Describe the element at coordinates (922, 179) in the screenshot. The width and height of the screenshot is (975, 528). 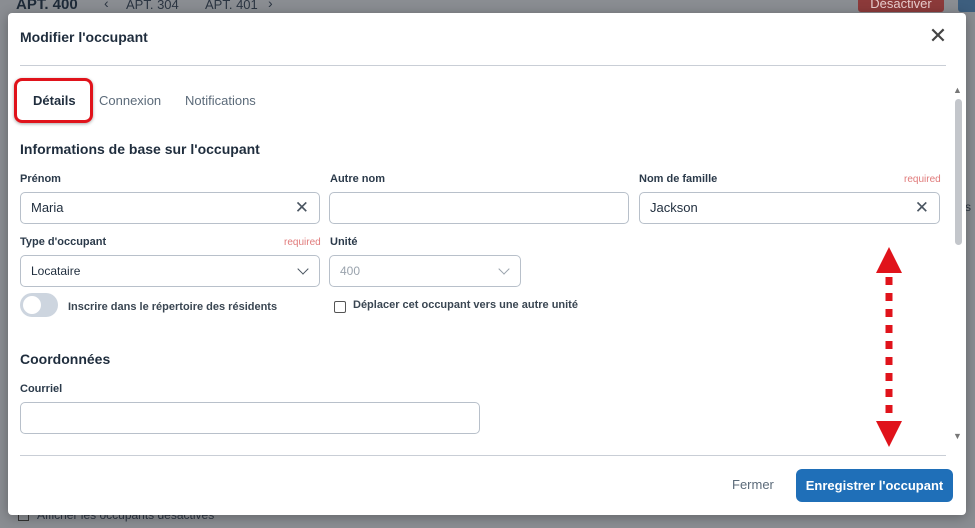
I see `last-name-required: required` at that location.